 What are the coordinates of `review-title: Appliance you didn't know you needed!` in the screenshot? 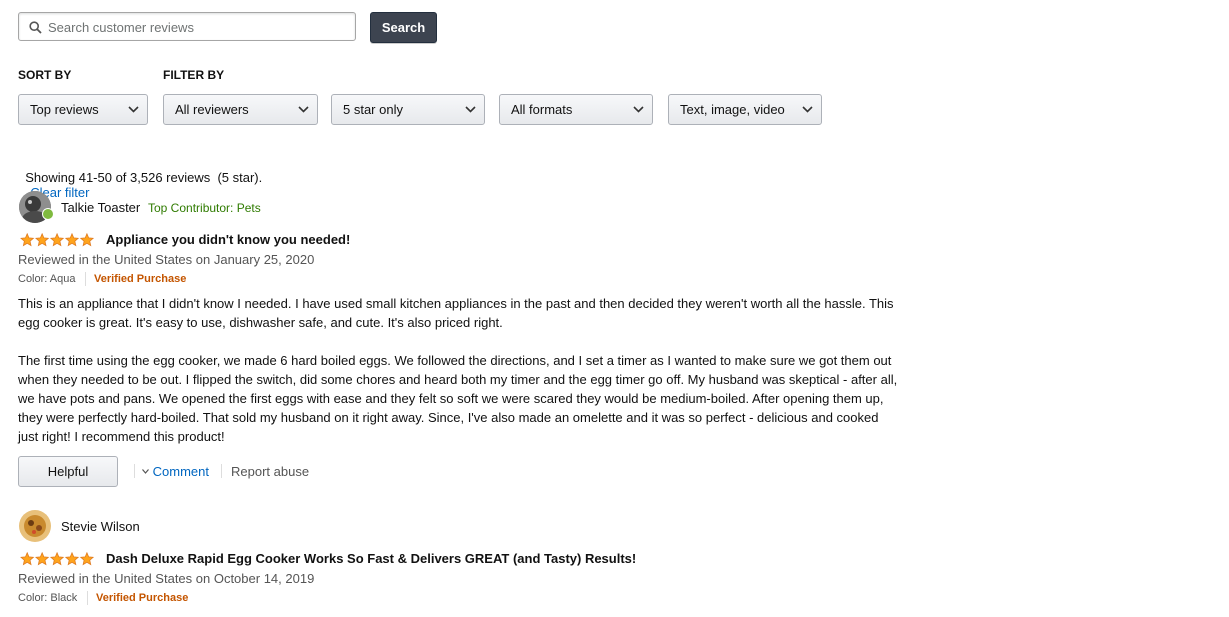 It's located at (228, 239).